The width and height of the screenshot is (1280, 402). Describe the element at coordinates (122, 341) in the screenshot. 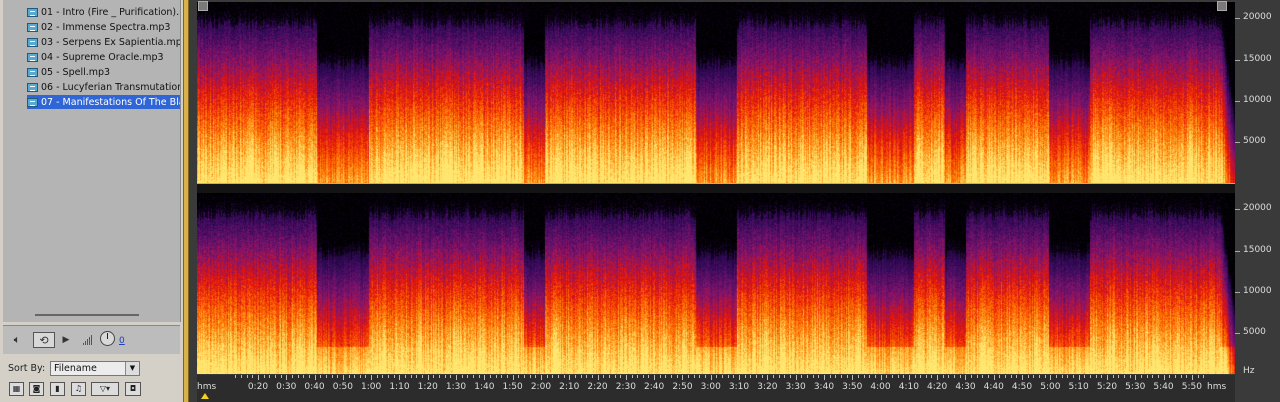

I see `volume-value: 0` at that location.